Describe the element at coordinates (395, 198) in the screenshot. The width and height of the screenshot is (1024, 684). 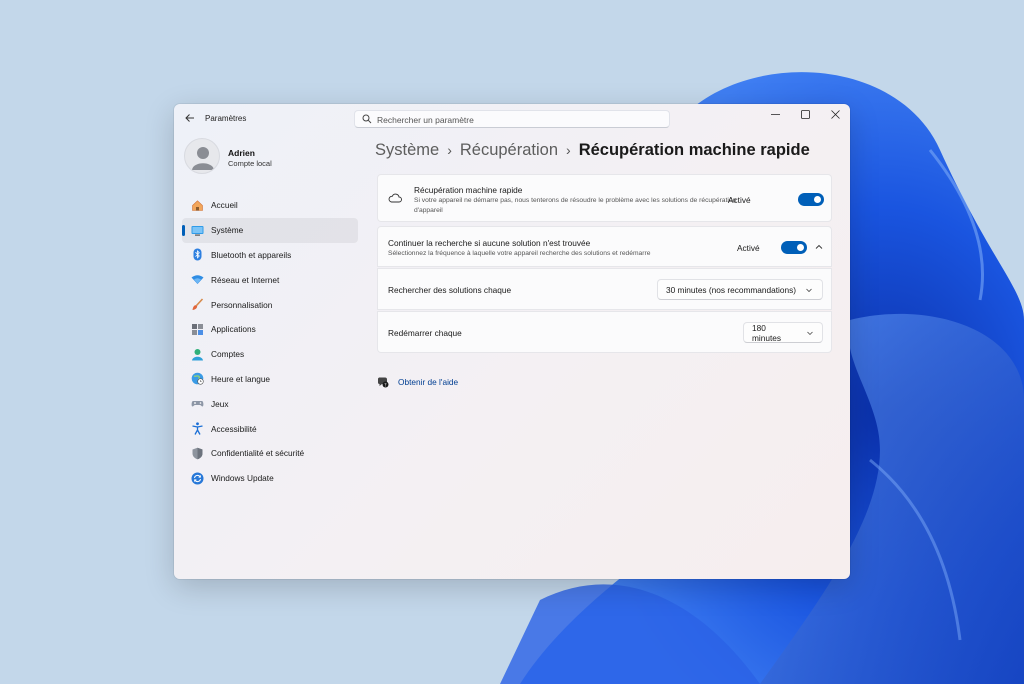
I see `cloud-icon` at that location.